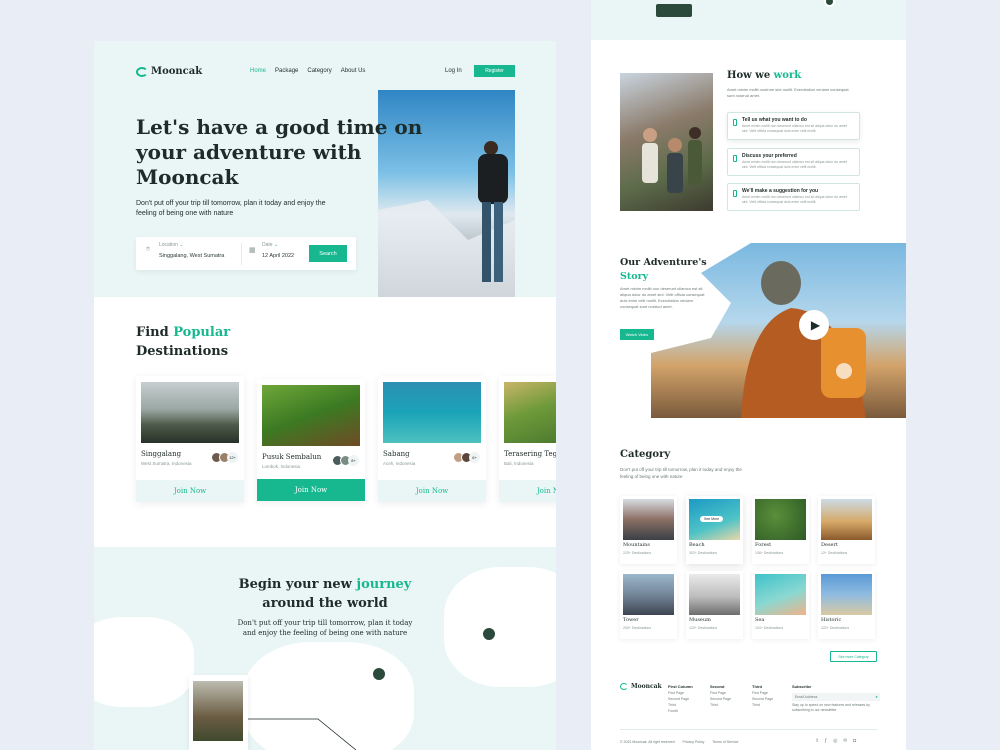 The image size is (1000, 750). I want to click on category-card: Desert 12+ Destinations, so click(846, 530).